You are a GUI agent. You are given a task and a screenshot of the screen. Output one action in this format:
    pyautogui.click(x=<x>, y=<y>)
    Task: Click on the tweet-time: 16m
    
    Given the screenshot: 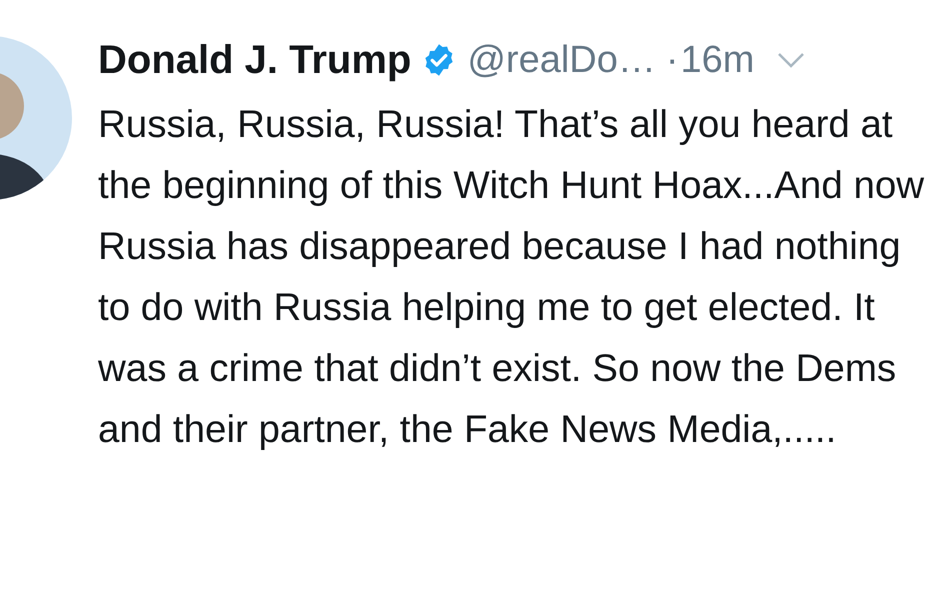 What is the action you would take?
    pyautogui.click(x=717, y=60)
    